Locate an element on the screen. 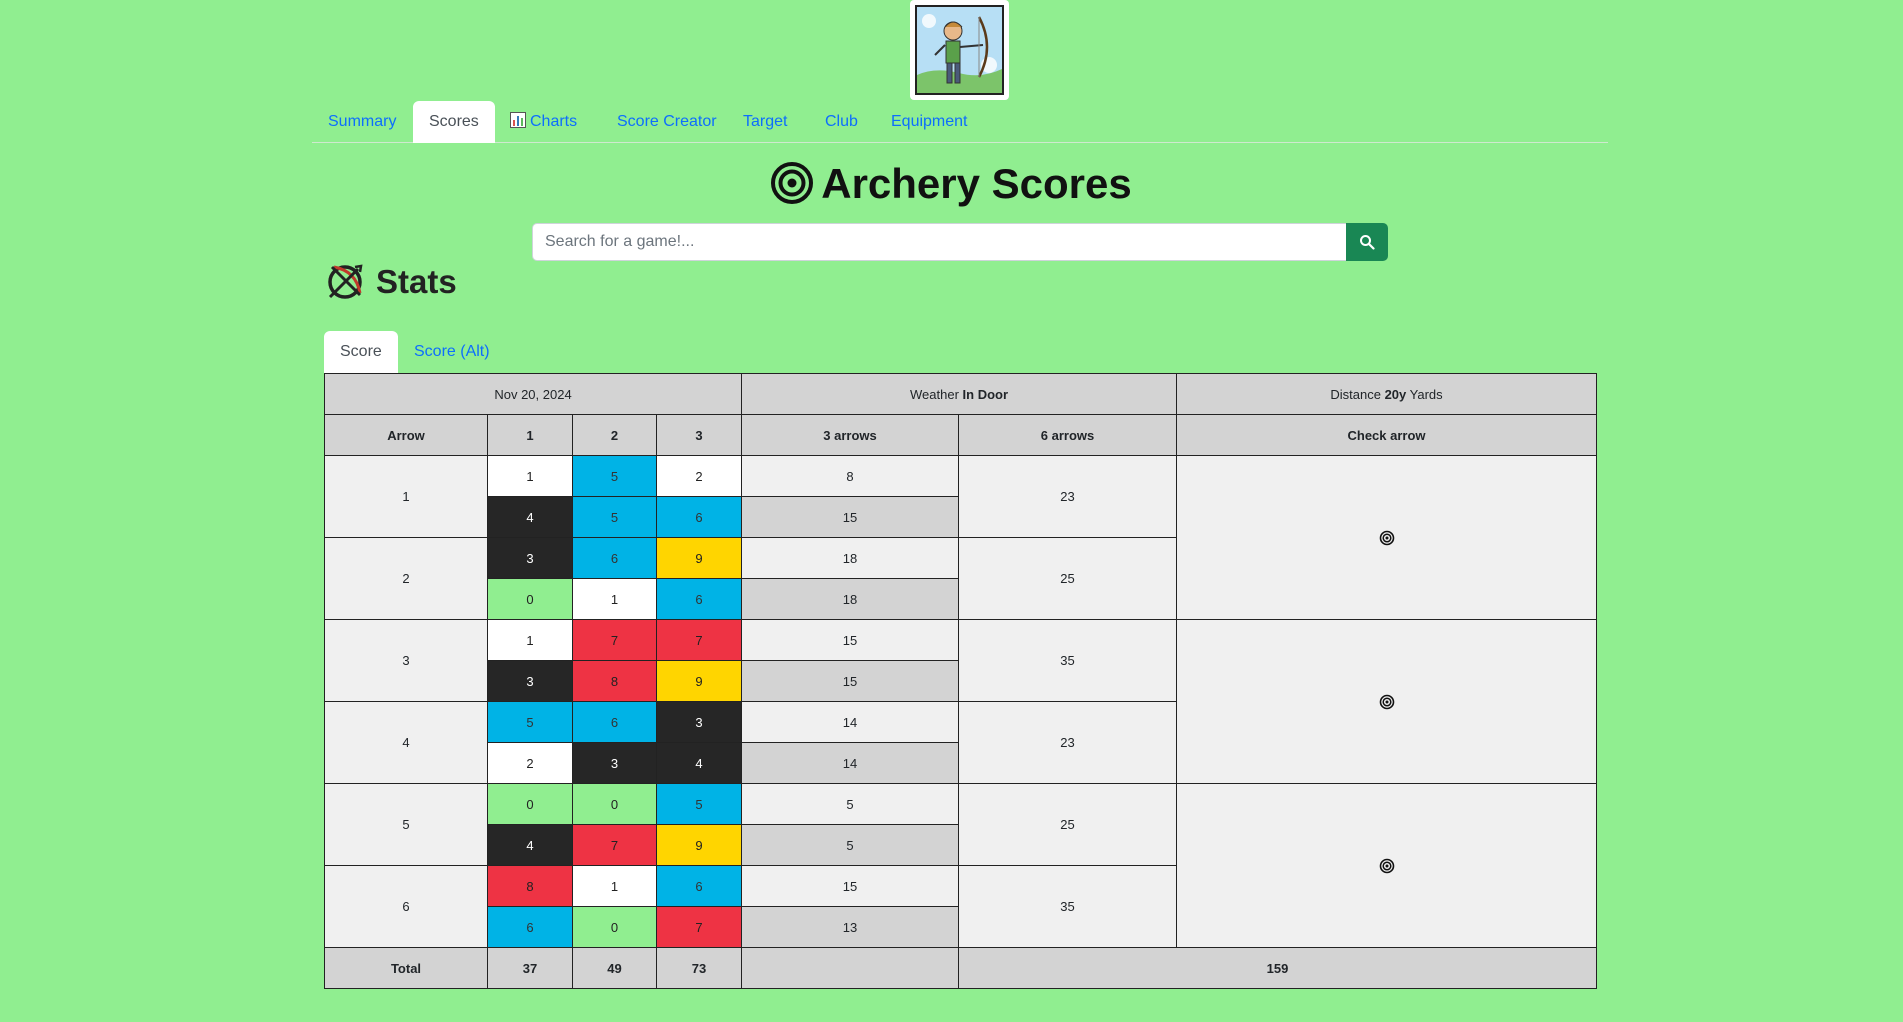 The width and height of the screenshot is (1903, 1022). page-title: Archery Scores is located at coordinates (951, 184).